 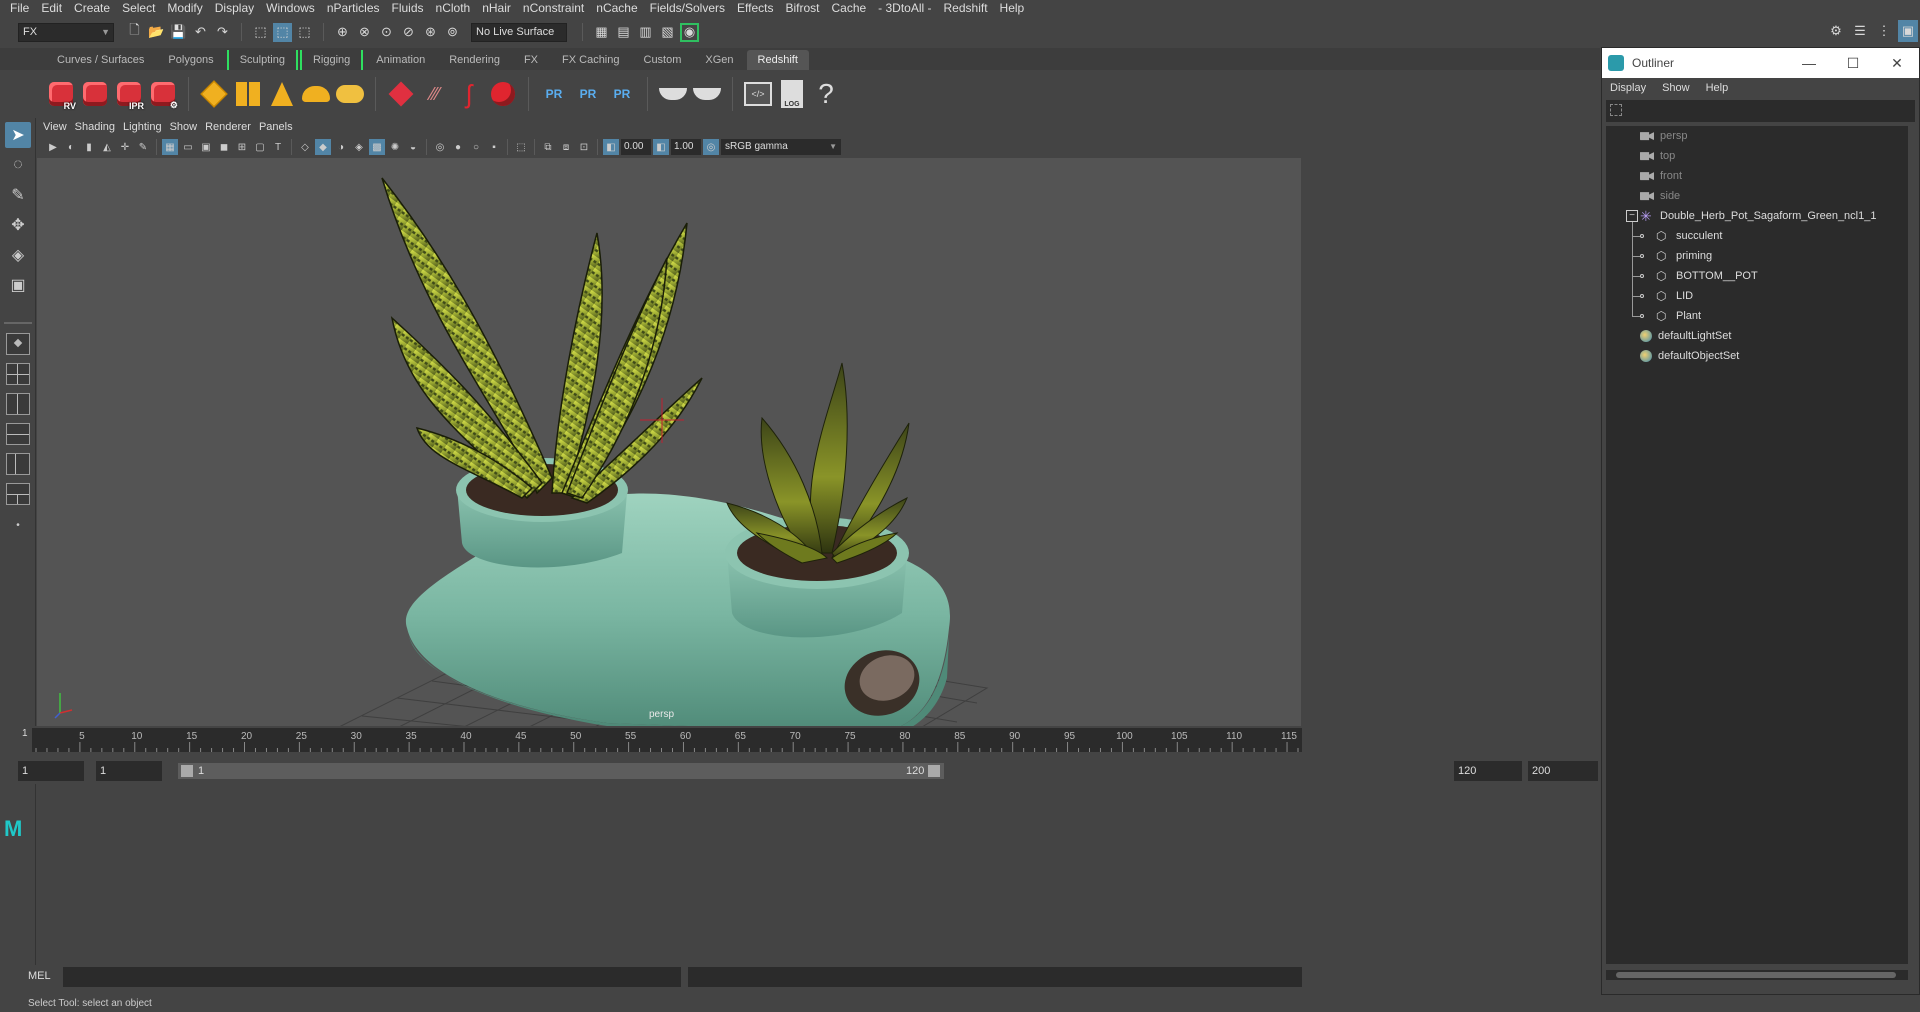 What do you see at coordinates (1897, 63) in the screenshot?
I see `close-icon: ✕` at bounding box center [1897, 63].